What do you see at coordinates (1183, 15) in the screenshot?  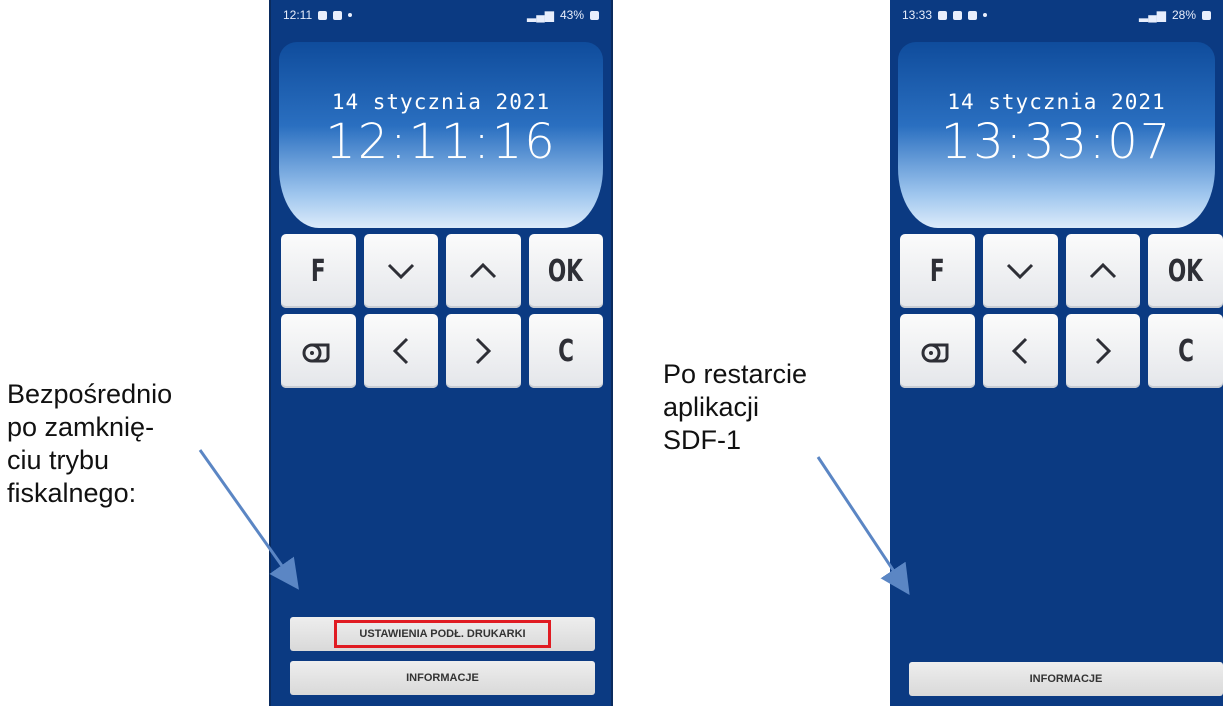 I see `battery-percent: 28%` at bounding box center [1183, 15].